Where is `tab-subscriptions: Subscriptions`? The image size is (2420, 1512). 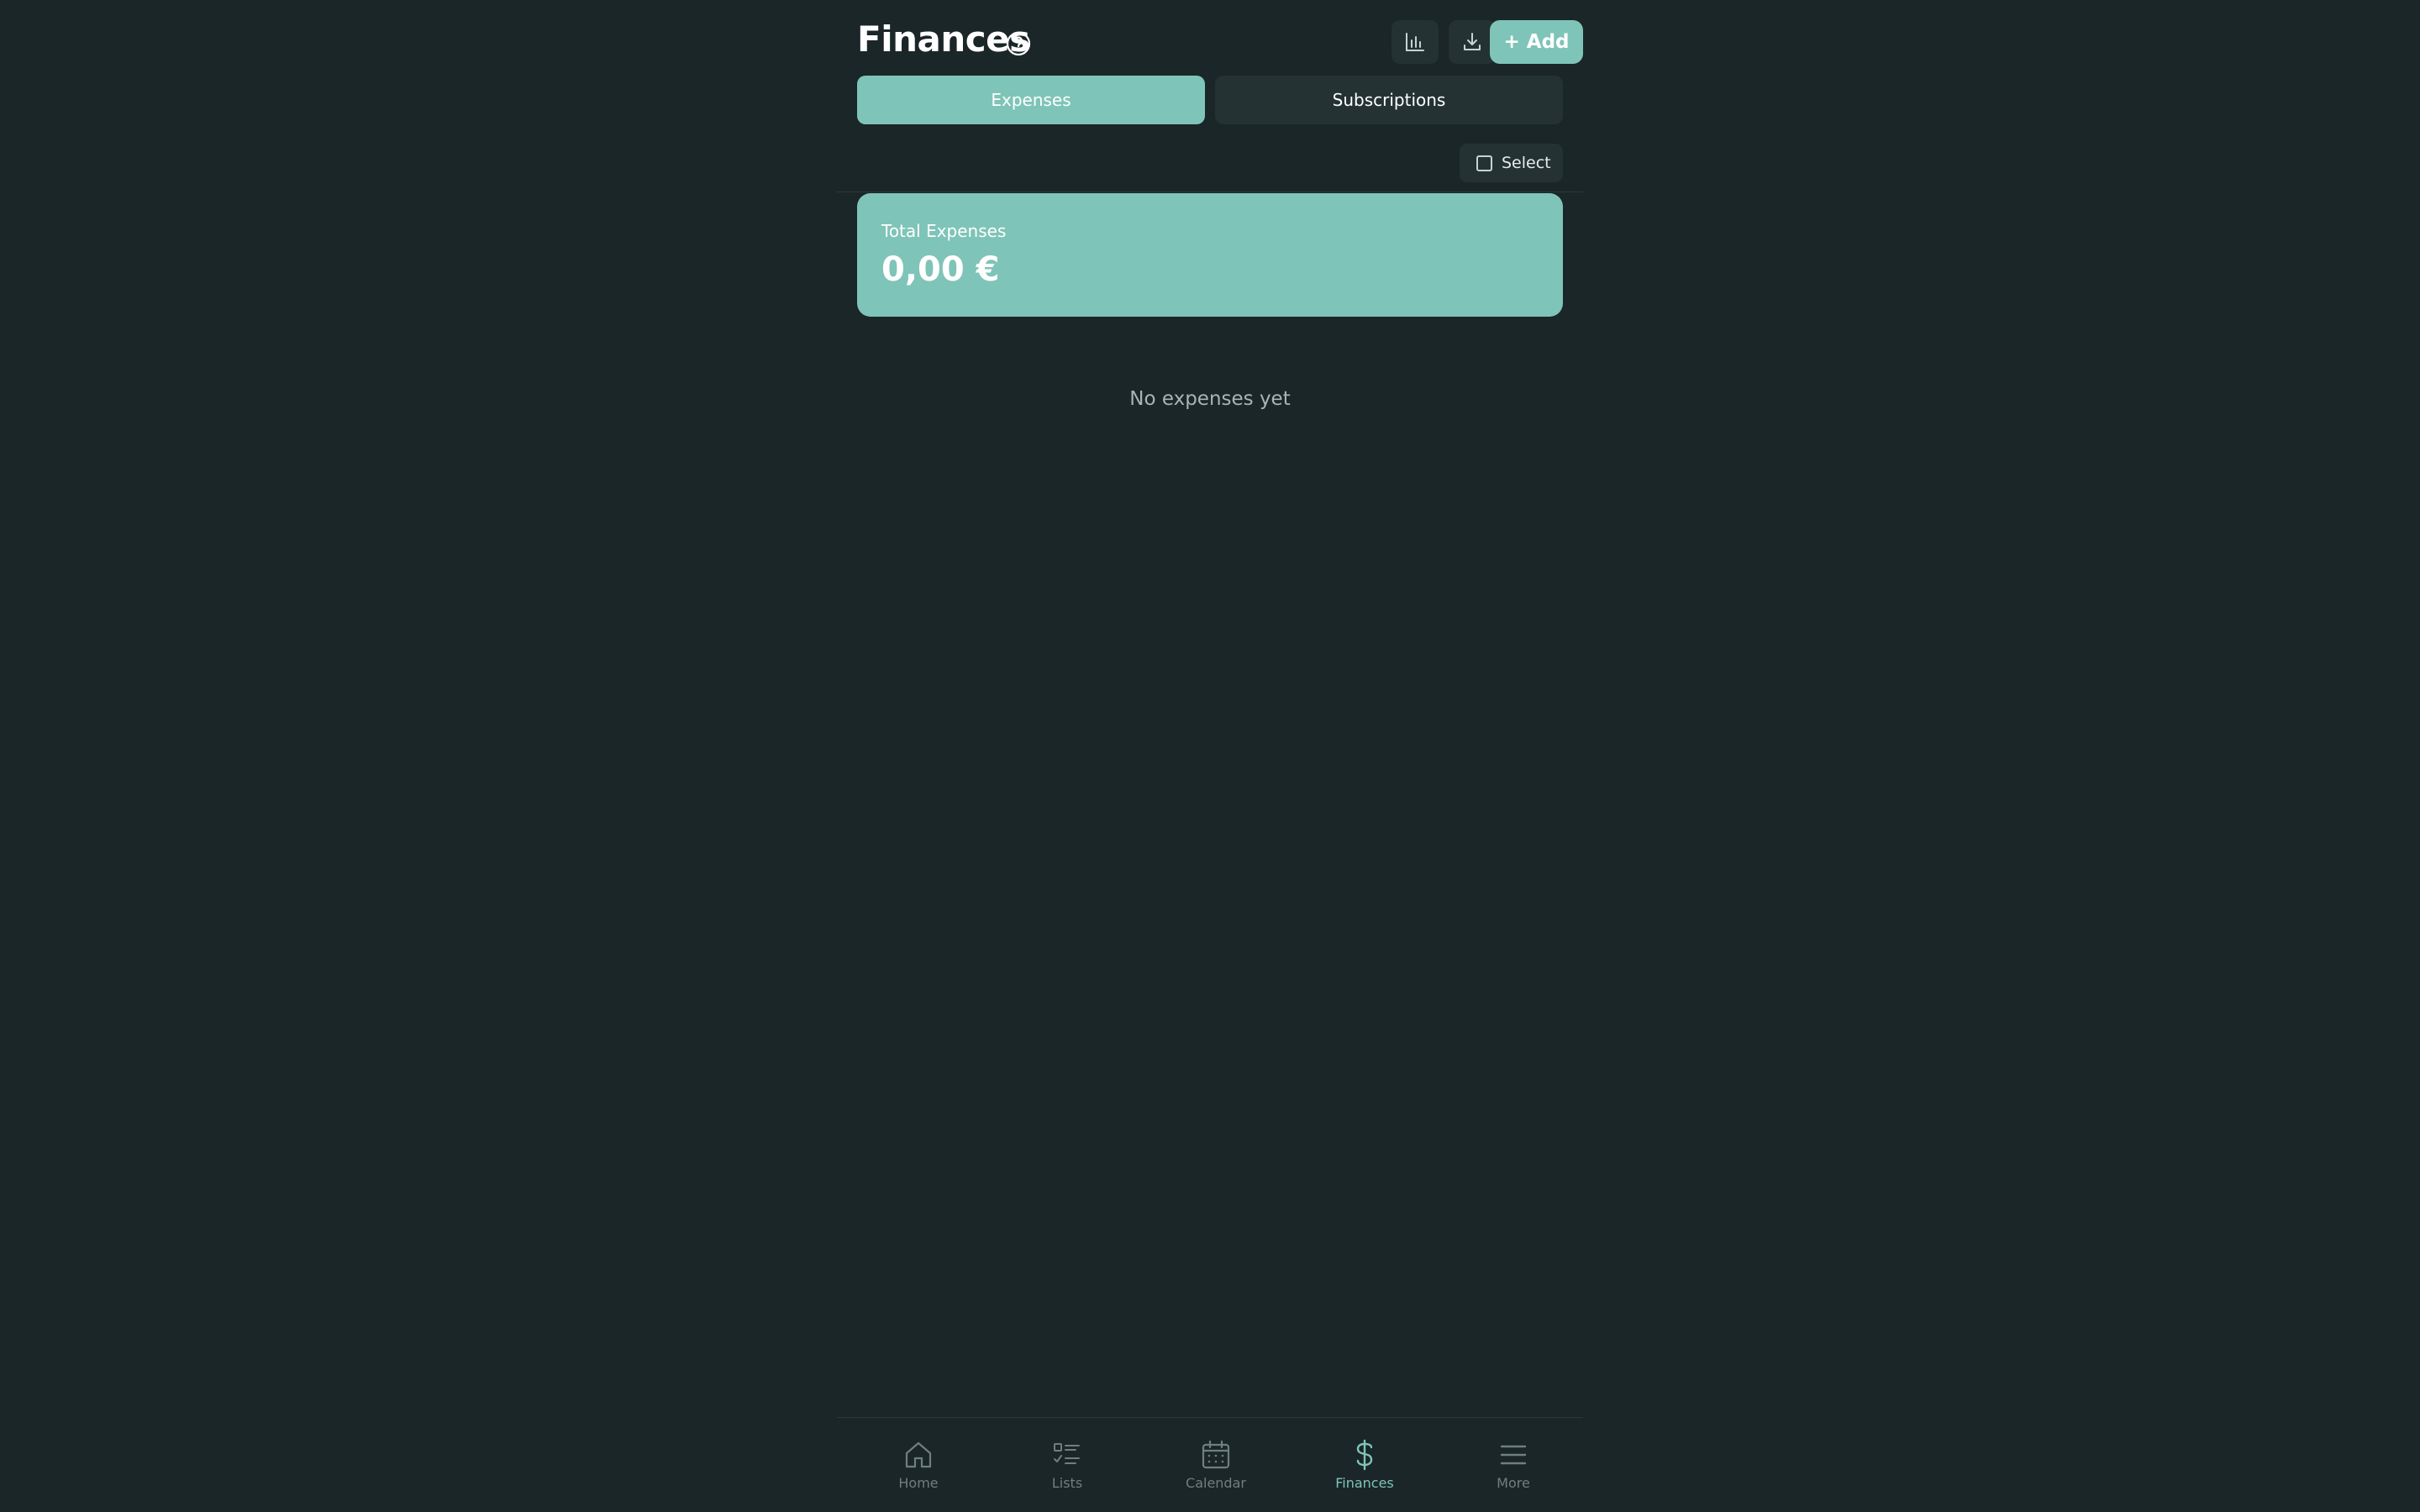 tab-subscriptions: Subscriptions is located at coordinates (1389, 100).